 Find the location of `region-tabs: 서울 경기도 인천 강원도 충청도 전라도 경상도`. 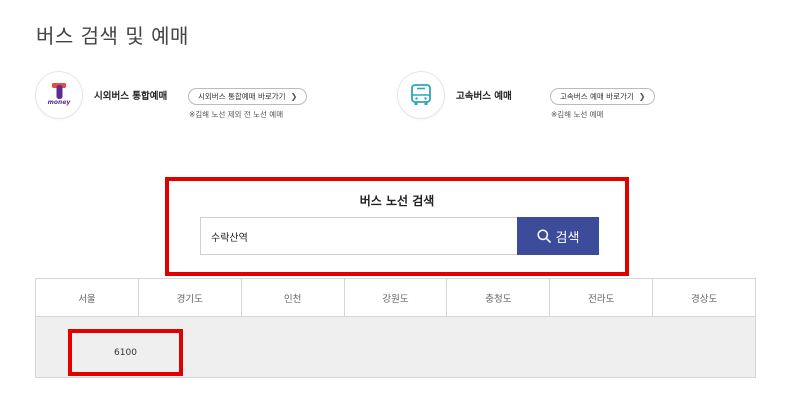

region-tabs: 서울 경기도 인천 강원도 충청도 전라도 경상도 is located at coordinates (395, 298).